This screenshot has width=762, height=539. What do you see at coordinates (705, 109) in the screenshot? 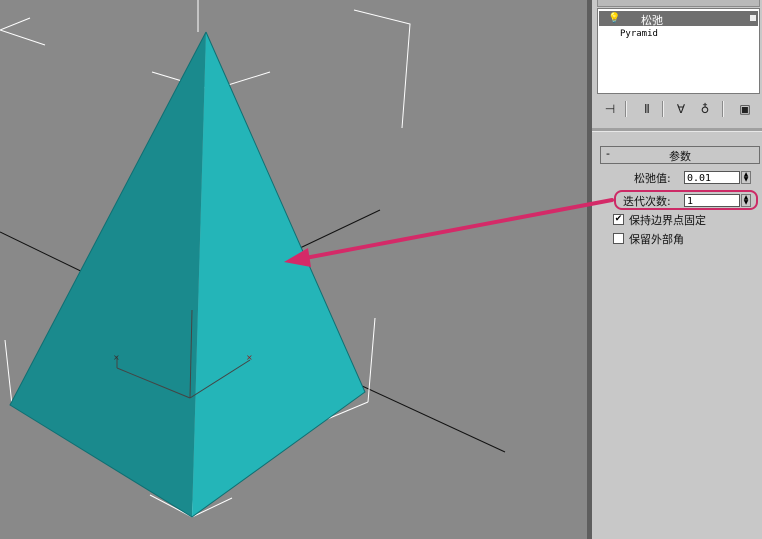
I see `remove-modifier-icon: ♁` at bounding box center [705, 109].